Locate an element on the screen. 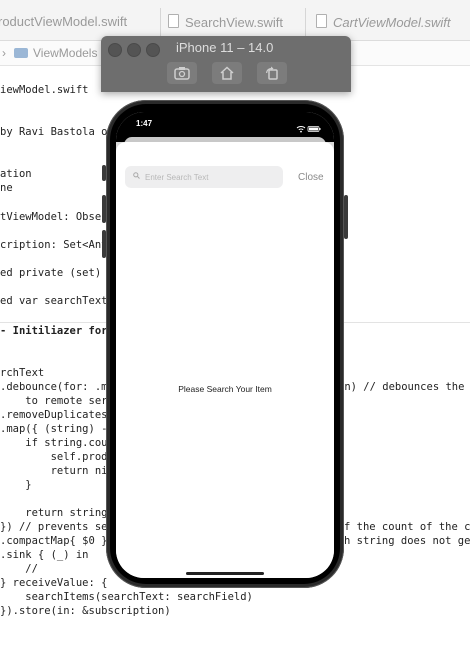 Image resolution: width=470 pixels, height=646 pixels. code-line: ne is located at coordinates (6, 188).